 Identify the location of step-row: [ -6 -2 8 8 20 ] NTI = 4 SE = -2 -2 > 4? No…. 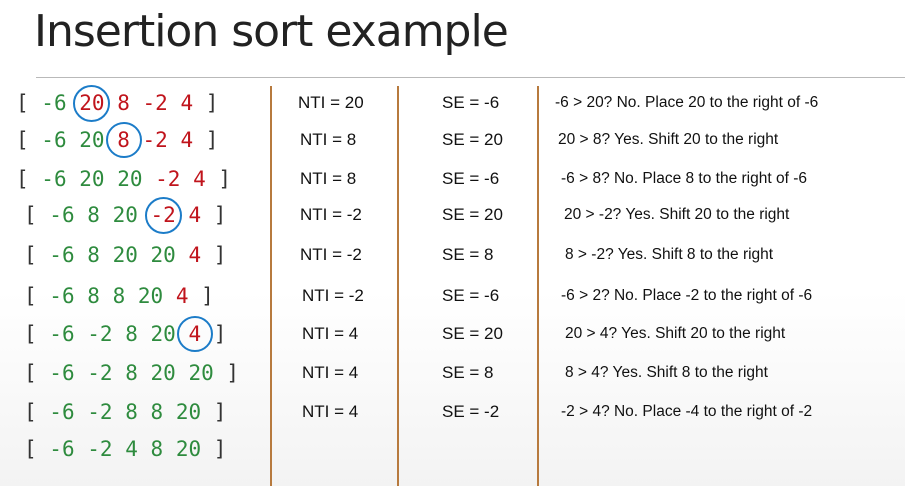
(452, 415).